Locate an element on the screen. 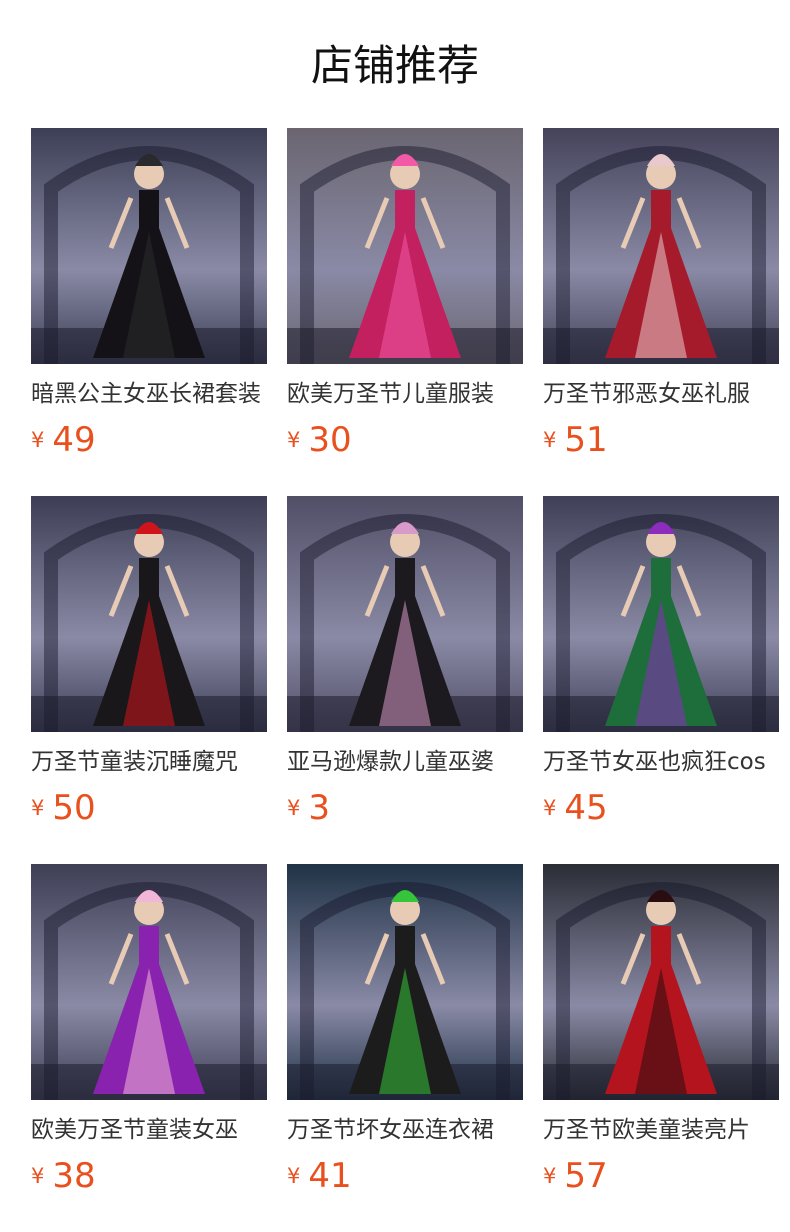 The width and height of the screenshot is (790, 1232). product-card: 欧美万圣节儿童服装 ¥30 is located at coordinates (405, 298).